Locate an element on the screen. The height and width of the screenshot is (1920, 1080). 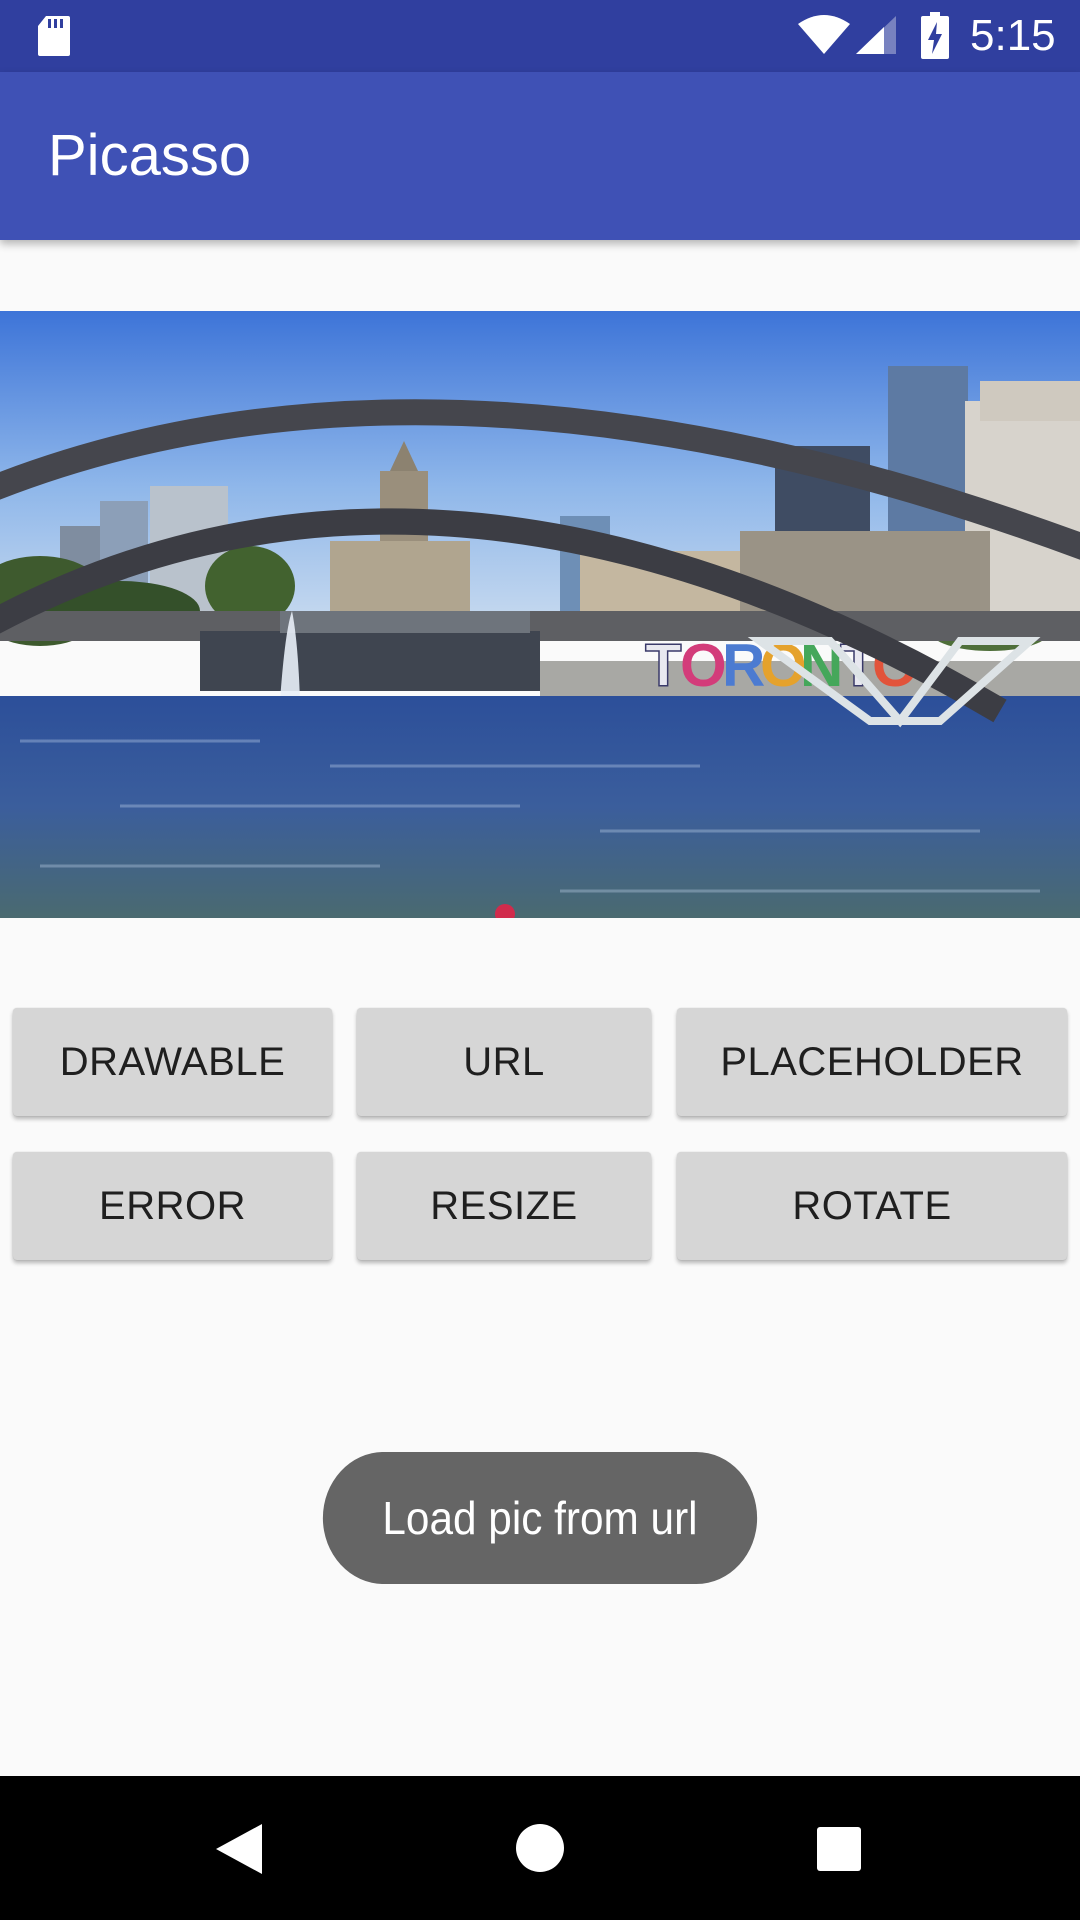
recents-icon is located at coordinates (839, 1849).